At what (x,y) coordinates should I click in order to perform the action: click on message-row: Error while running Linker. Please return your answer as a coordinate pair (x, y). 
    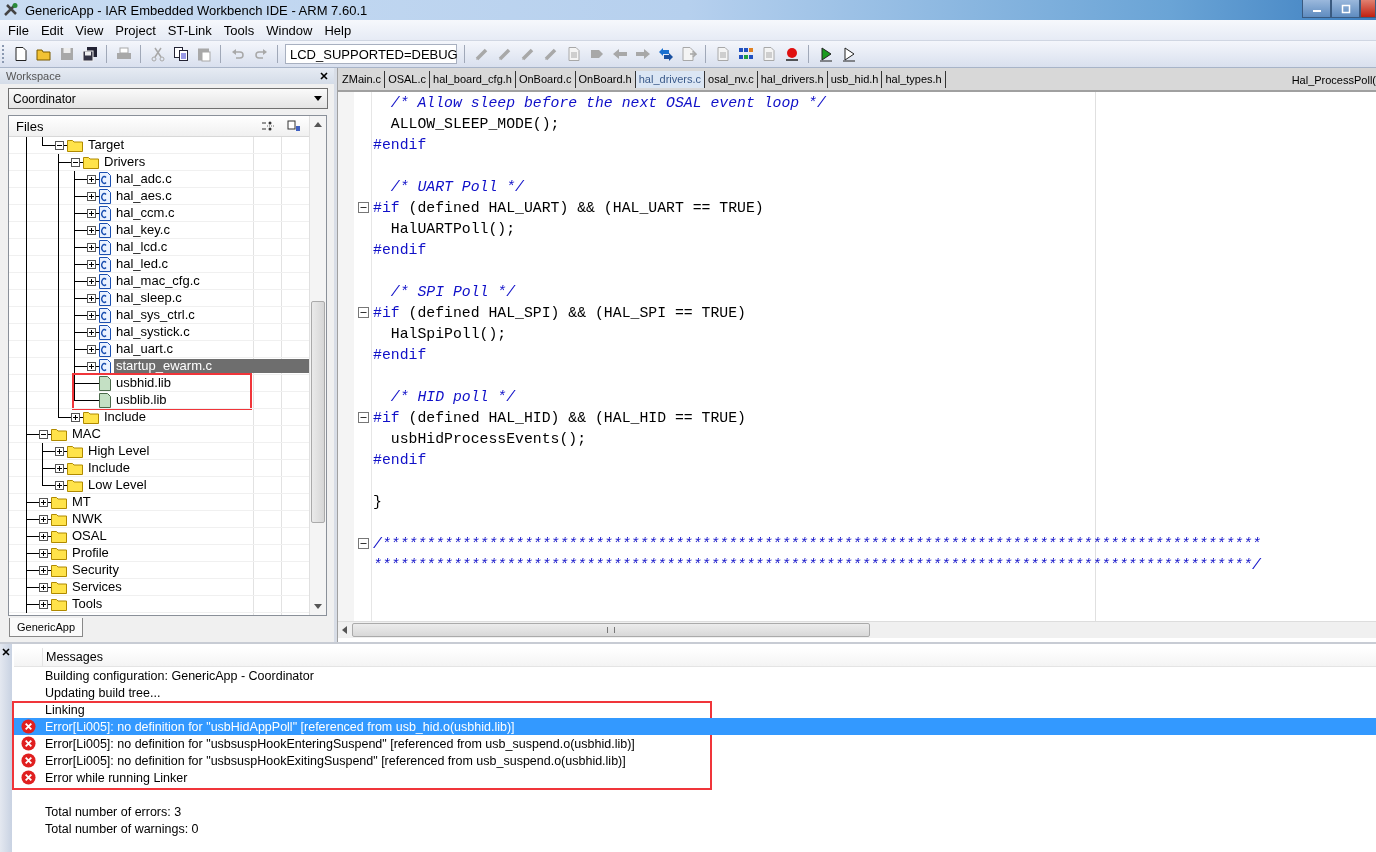
    Looking at the image, I should click on (695, 777).